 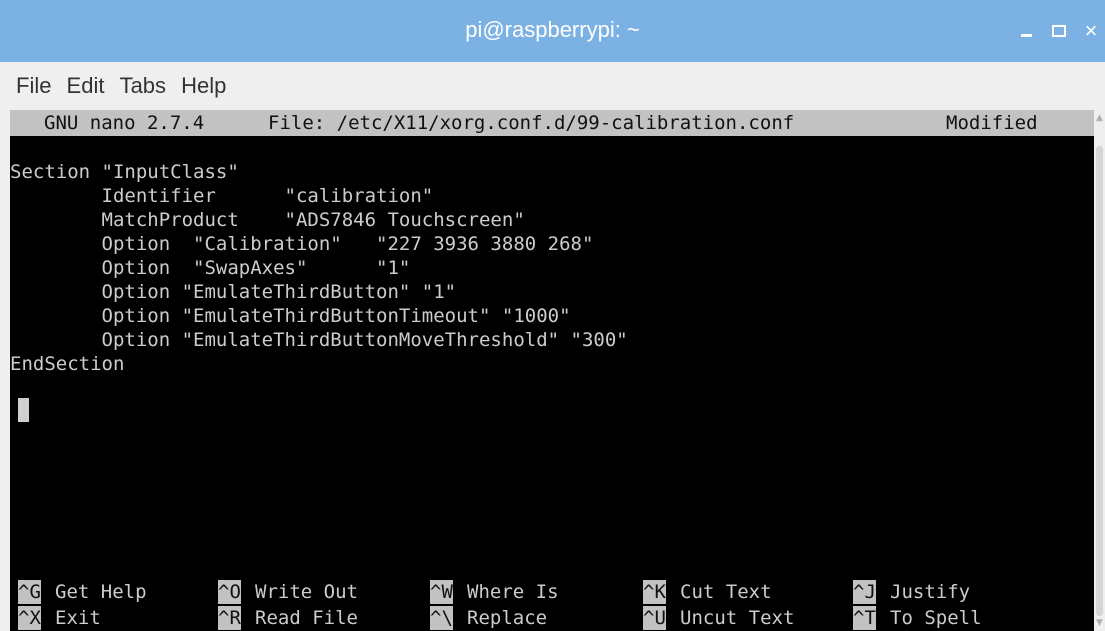 I want to click on shortcut-read-file: Read File, so click(x=306, y=618).